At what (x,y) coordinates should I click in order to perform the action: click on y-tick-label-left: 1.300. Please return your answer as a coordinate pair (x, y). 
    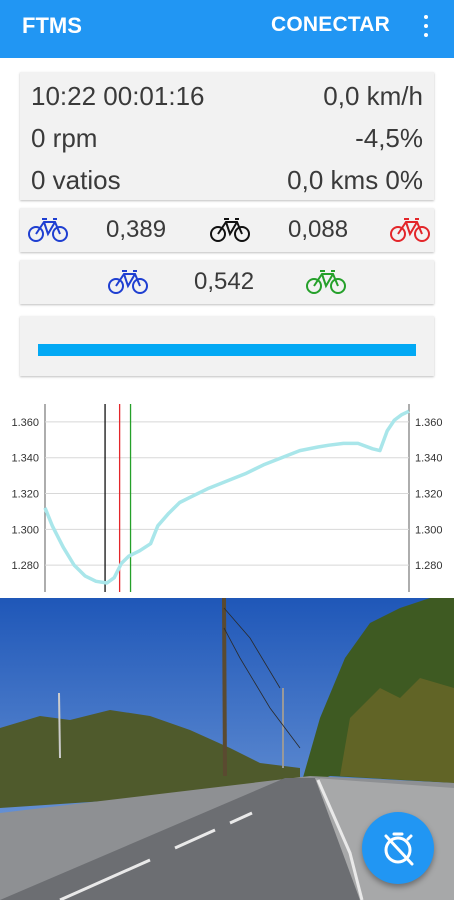
    Looking at the image, I should click on (25, 530).